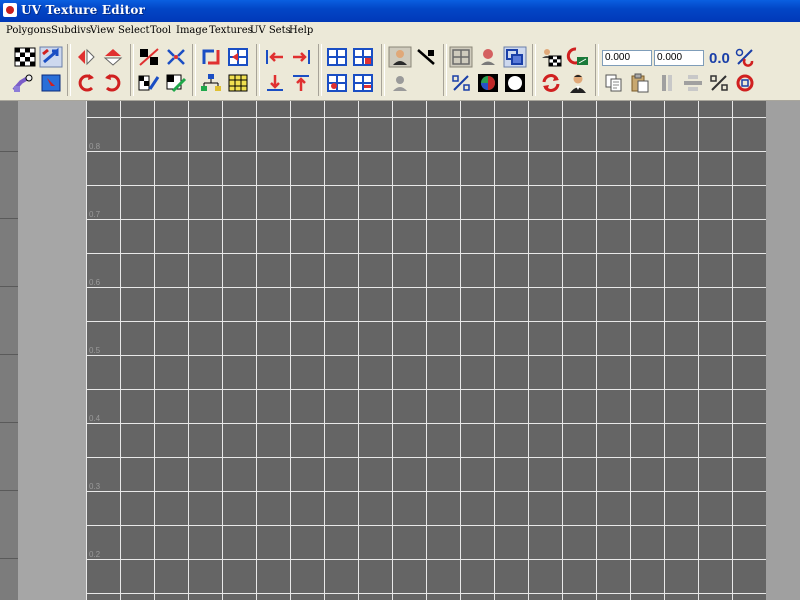 Image resolution: width=800 pixels, height=600 pixels. Describe the element at coordinates (363, 83) in the screenshot. I see `grid-remove-icon` at that location.